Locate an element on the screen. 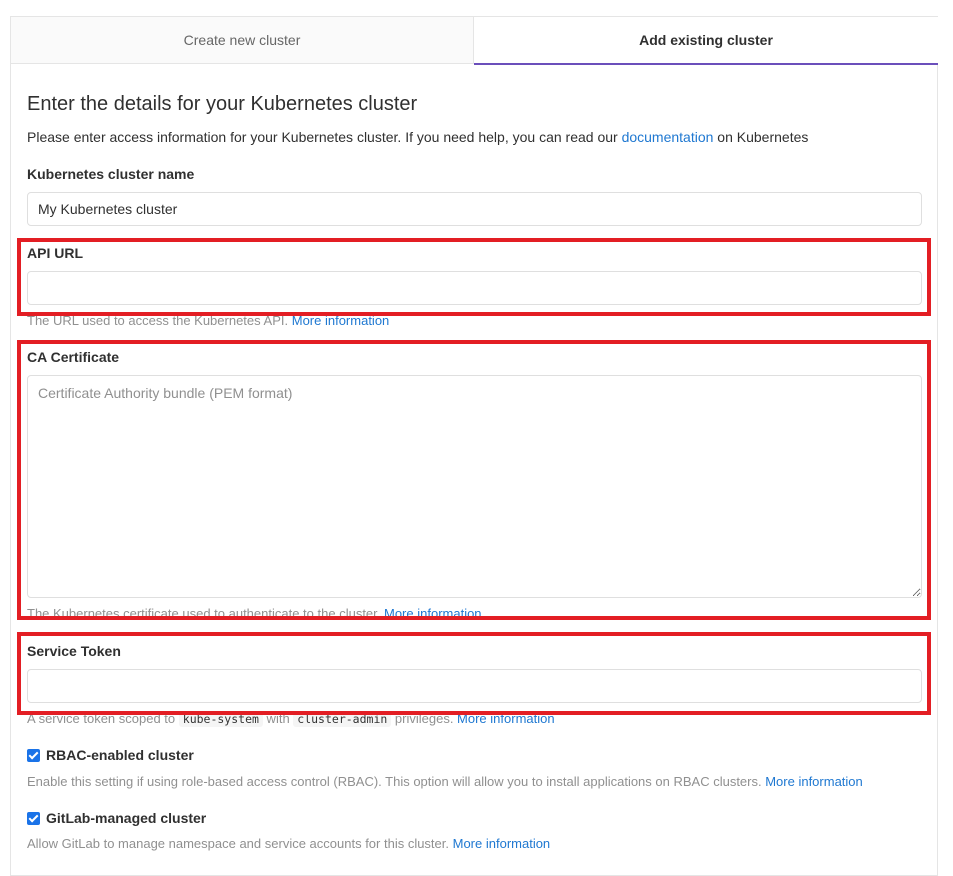  rbac-checkbox-row: RBAC-enabled cluster is located at coordinates (110, 755).